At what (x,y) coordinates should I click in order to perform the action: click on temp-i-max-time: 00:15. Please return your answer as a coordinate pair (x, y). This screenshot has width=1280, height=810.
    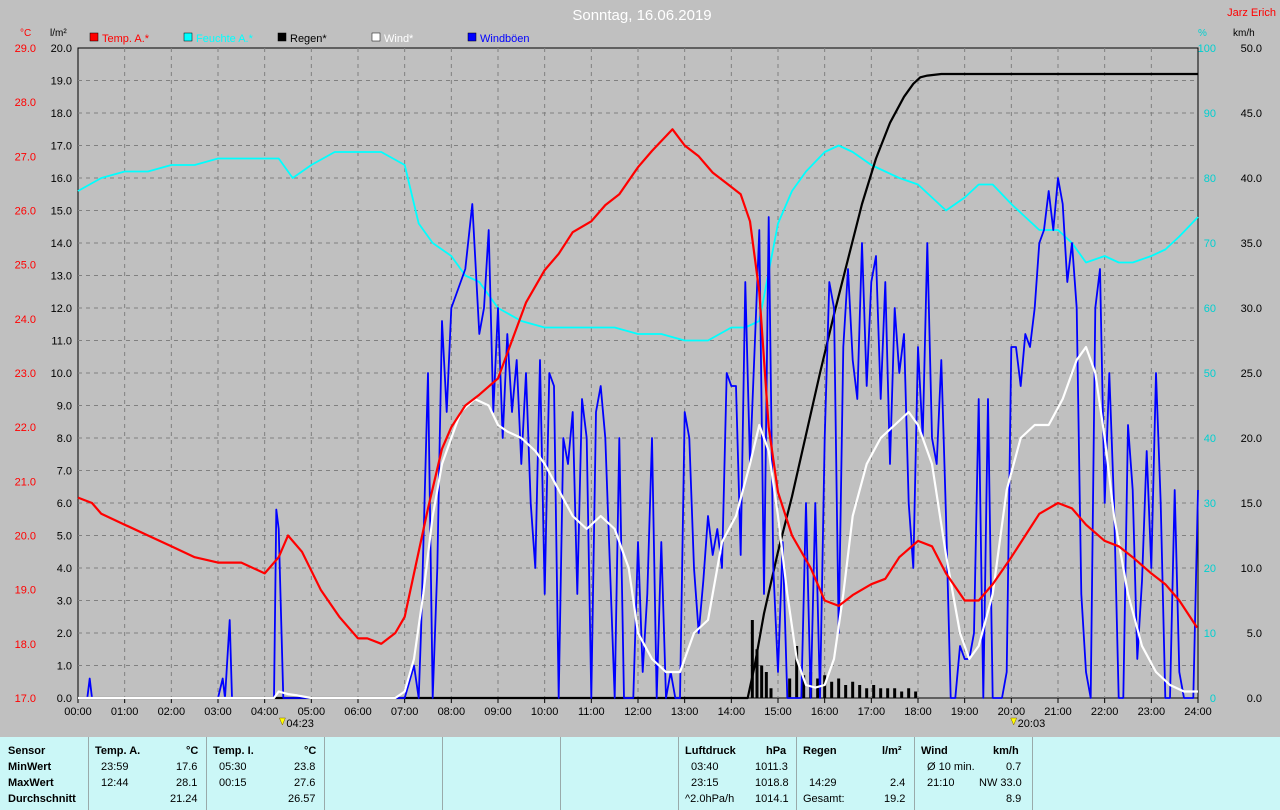
    Looking at the image, I should click on (233, 783).